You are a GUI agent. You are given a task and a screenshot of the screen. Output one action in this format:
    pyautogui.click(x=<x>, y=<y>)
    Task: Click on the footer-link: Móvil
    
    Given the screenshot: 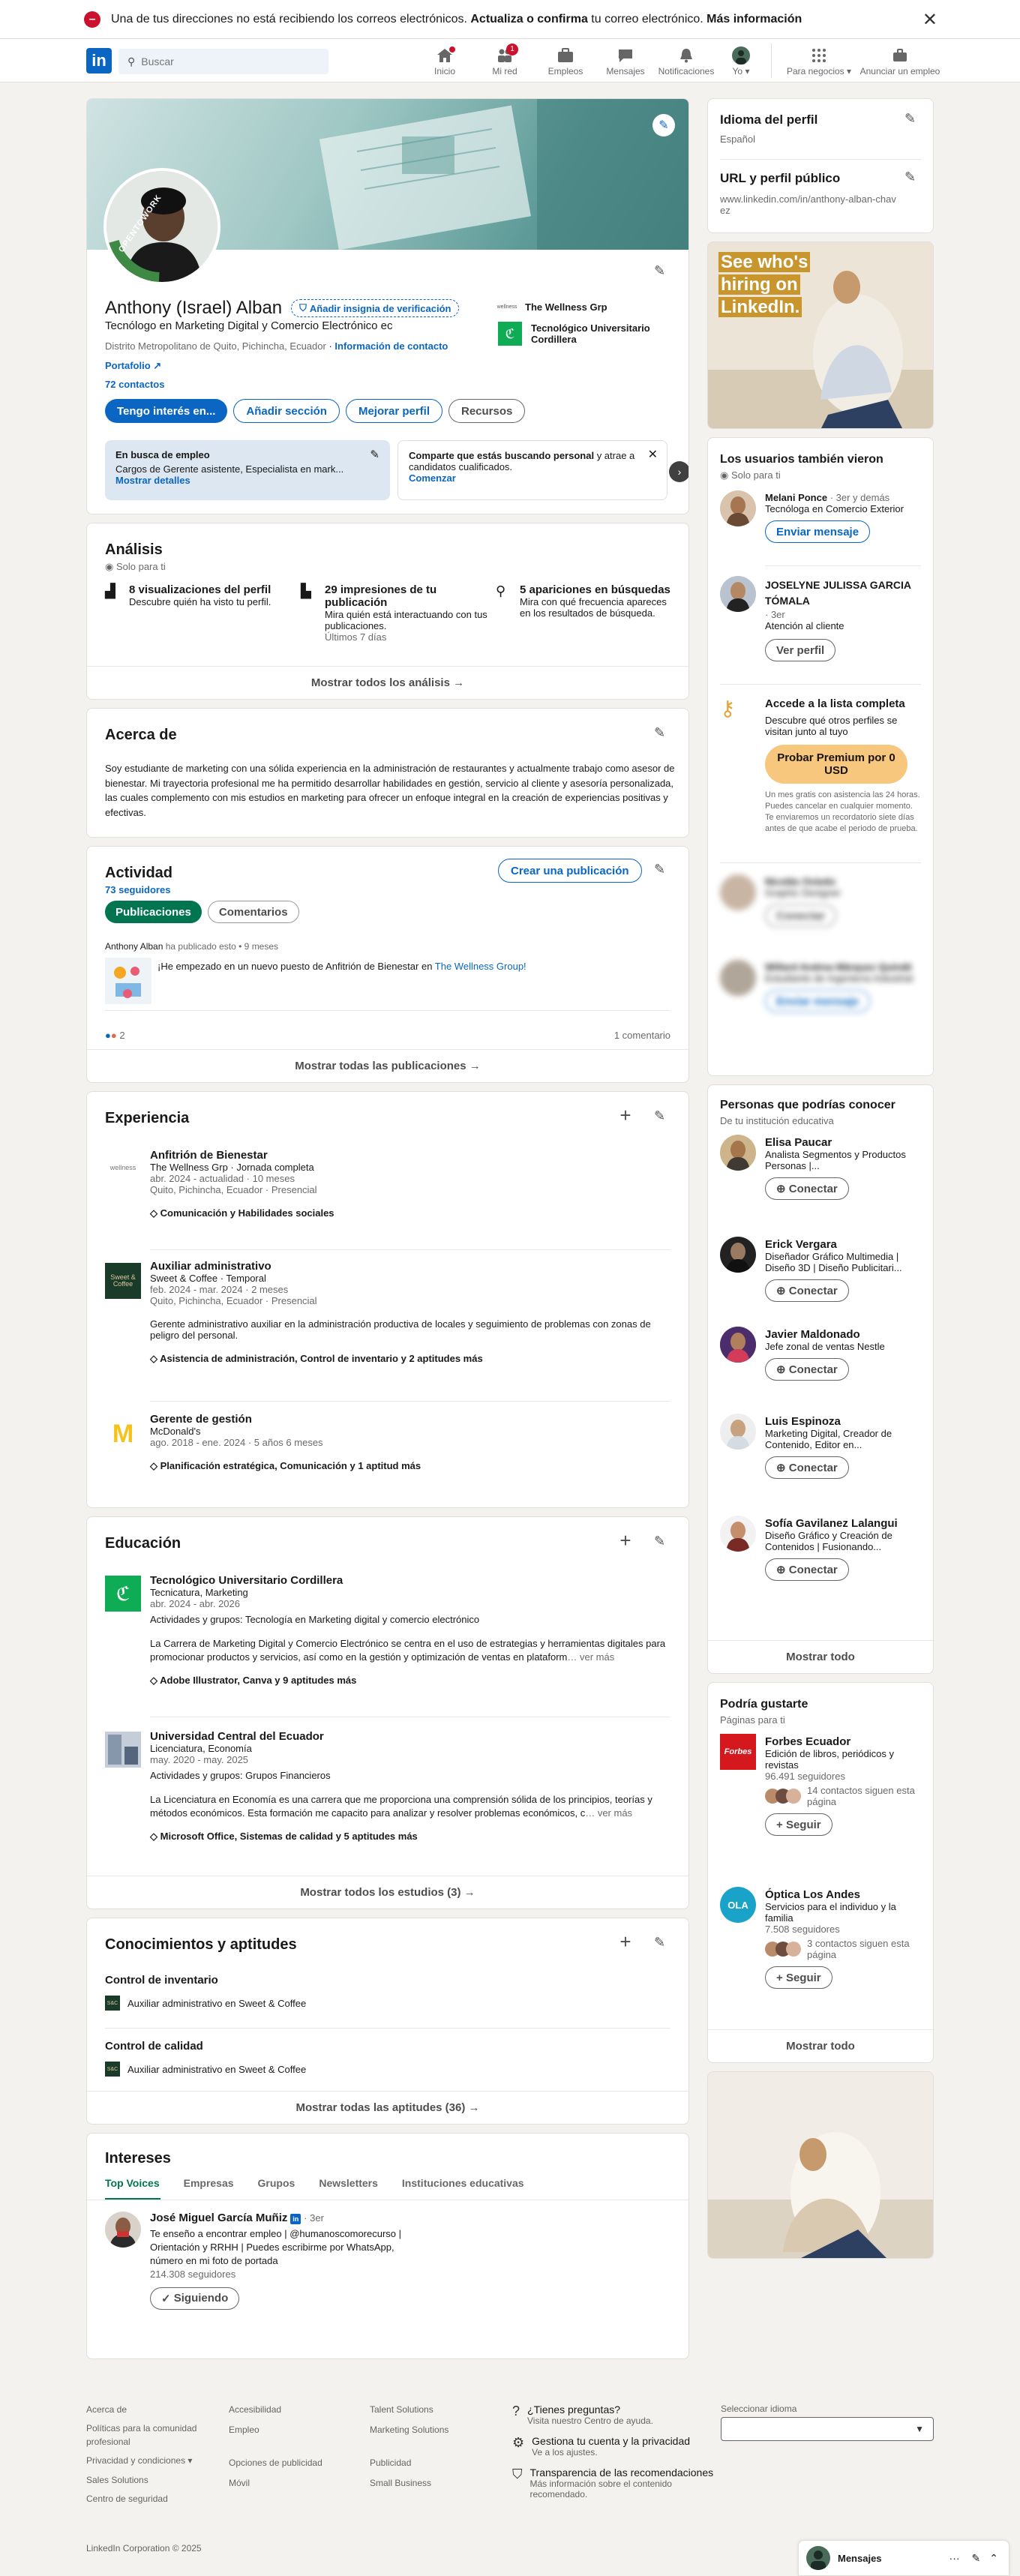 What is the action you would take?
    pyautogui.click(x=285, y=2484)
    